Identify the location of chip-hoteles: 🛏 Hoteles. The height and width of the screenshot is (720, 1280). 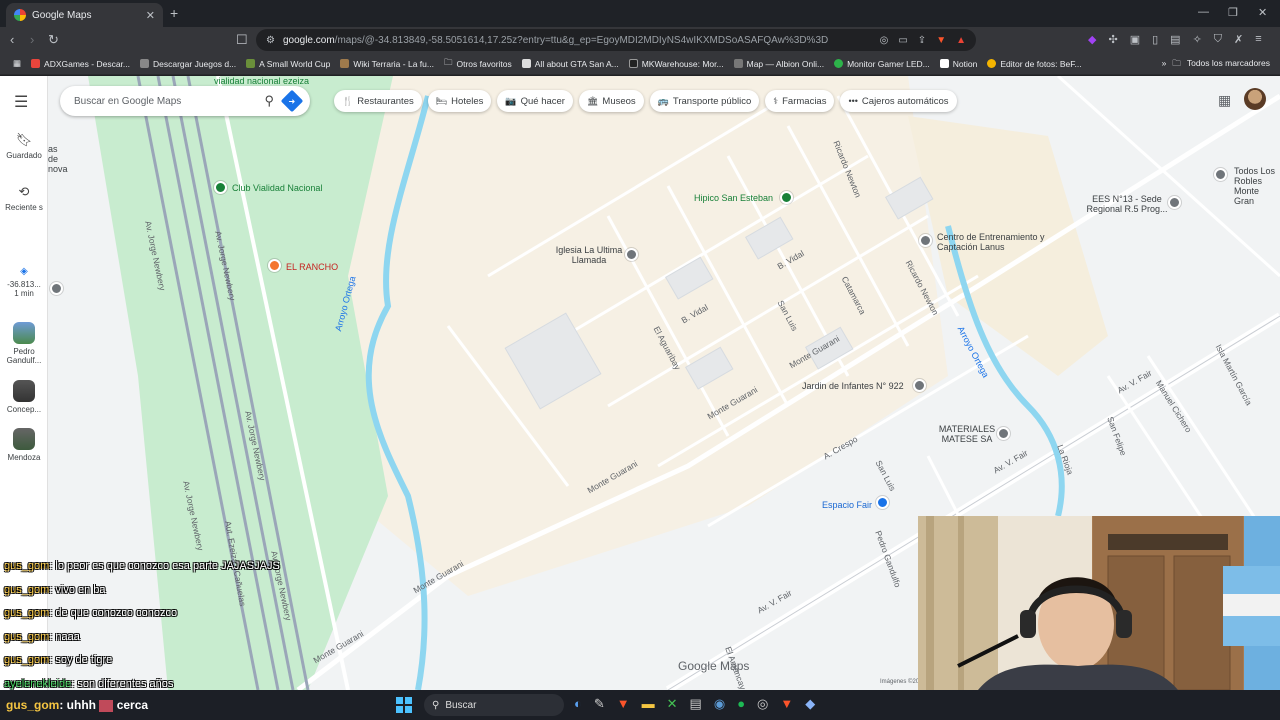
(459, 101).